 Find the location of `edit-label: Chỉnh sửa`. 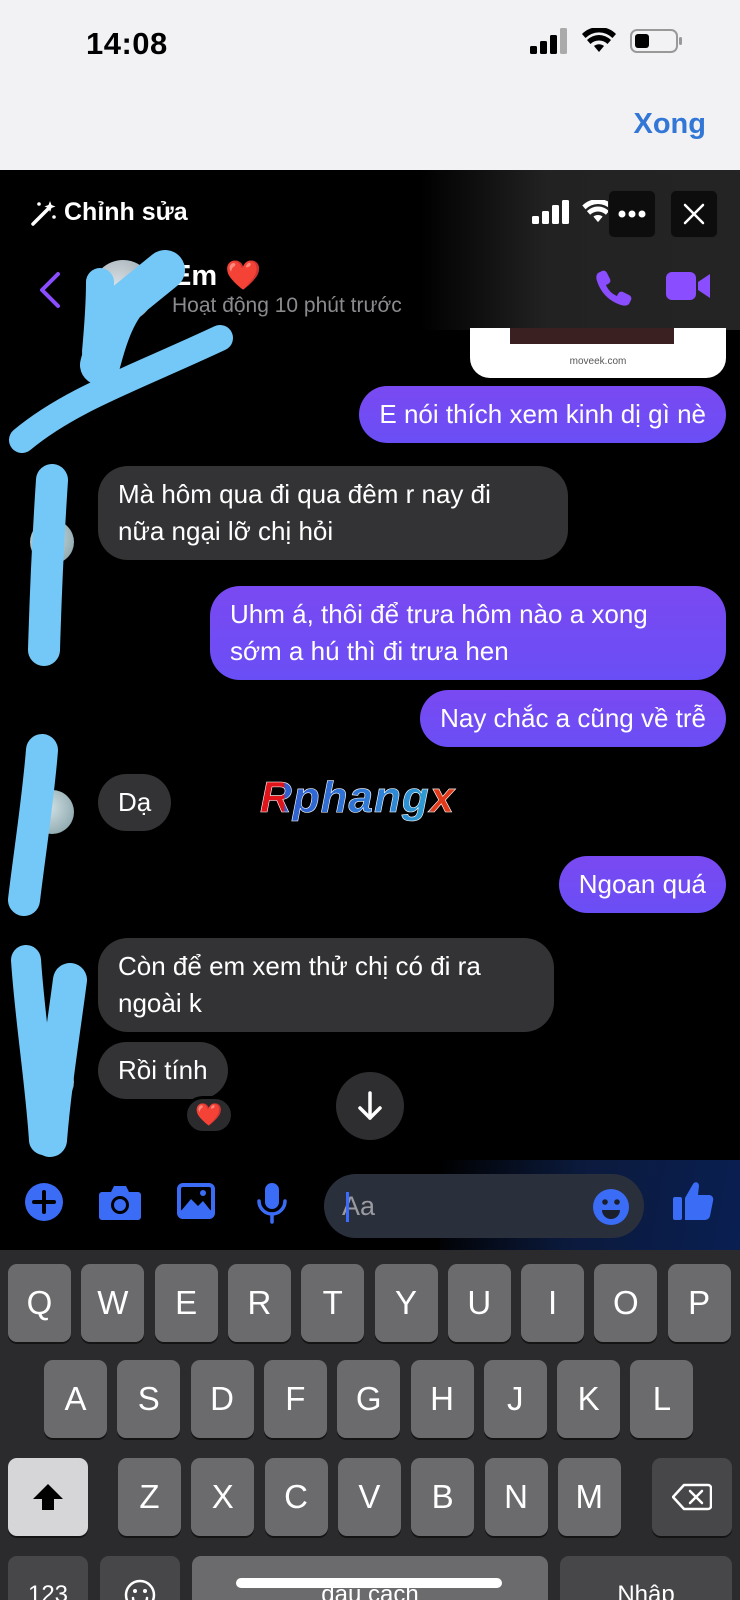

edit-label: Chỉnh sửa is located at coordinates (126, 212).